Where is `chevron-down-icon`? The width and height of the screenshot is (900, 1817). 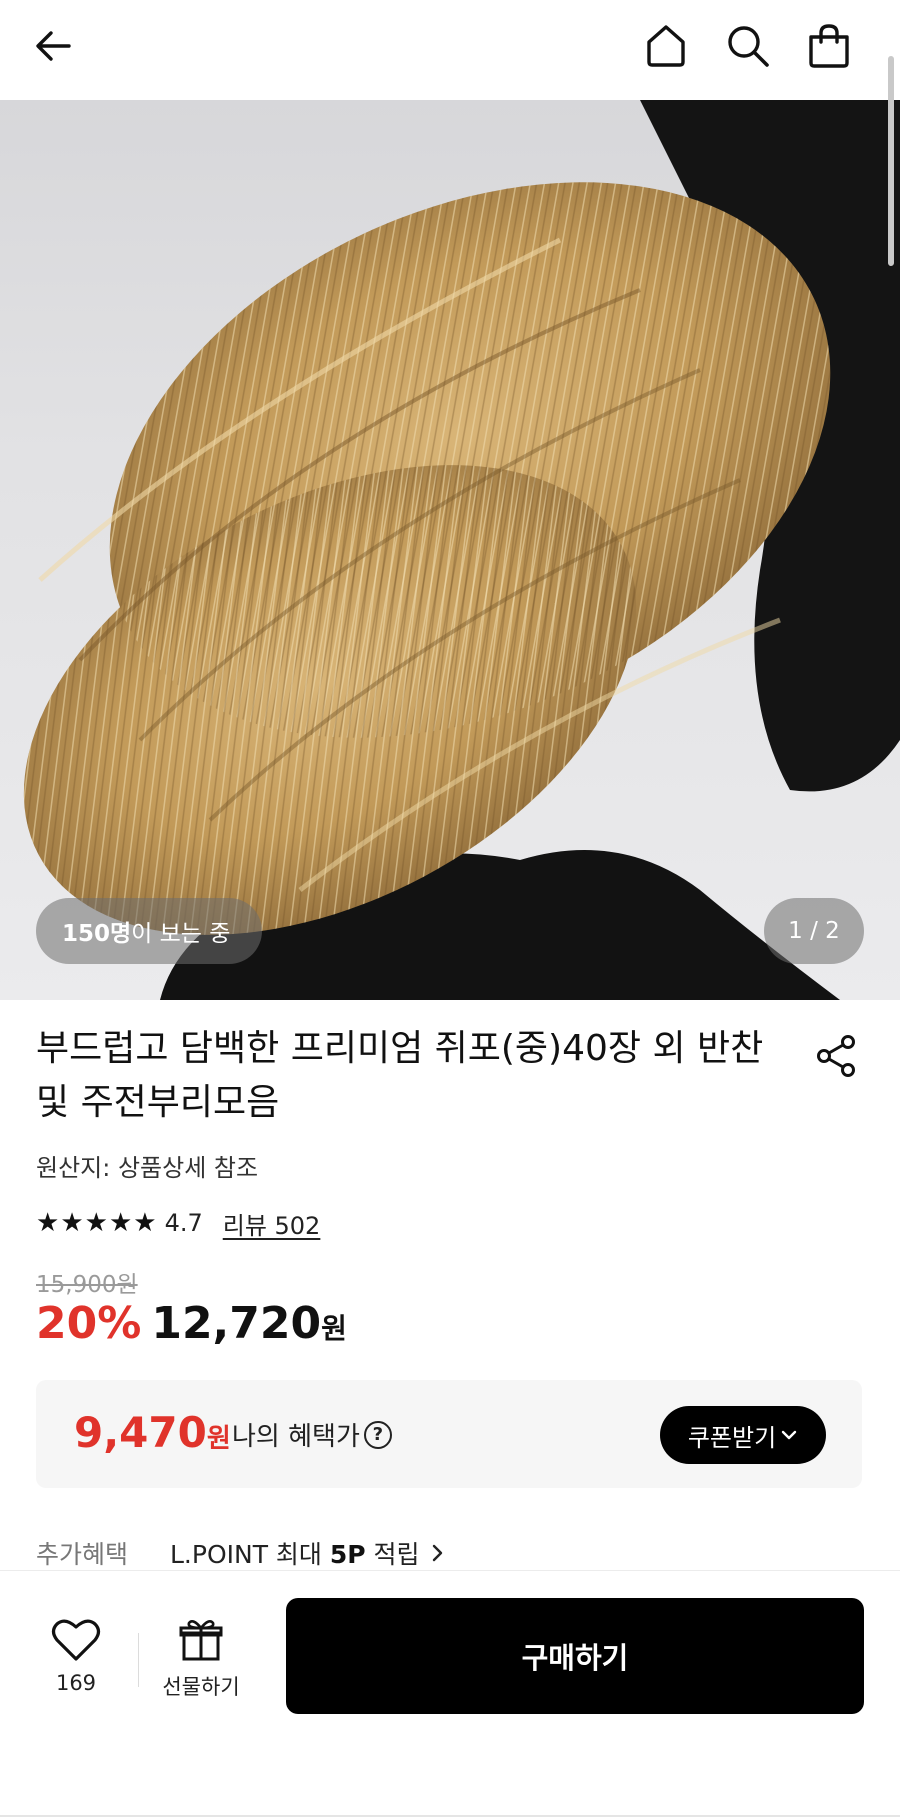
chevron-down-icon is located at coordinates (789, 1435).